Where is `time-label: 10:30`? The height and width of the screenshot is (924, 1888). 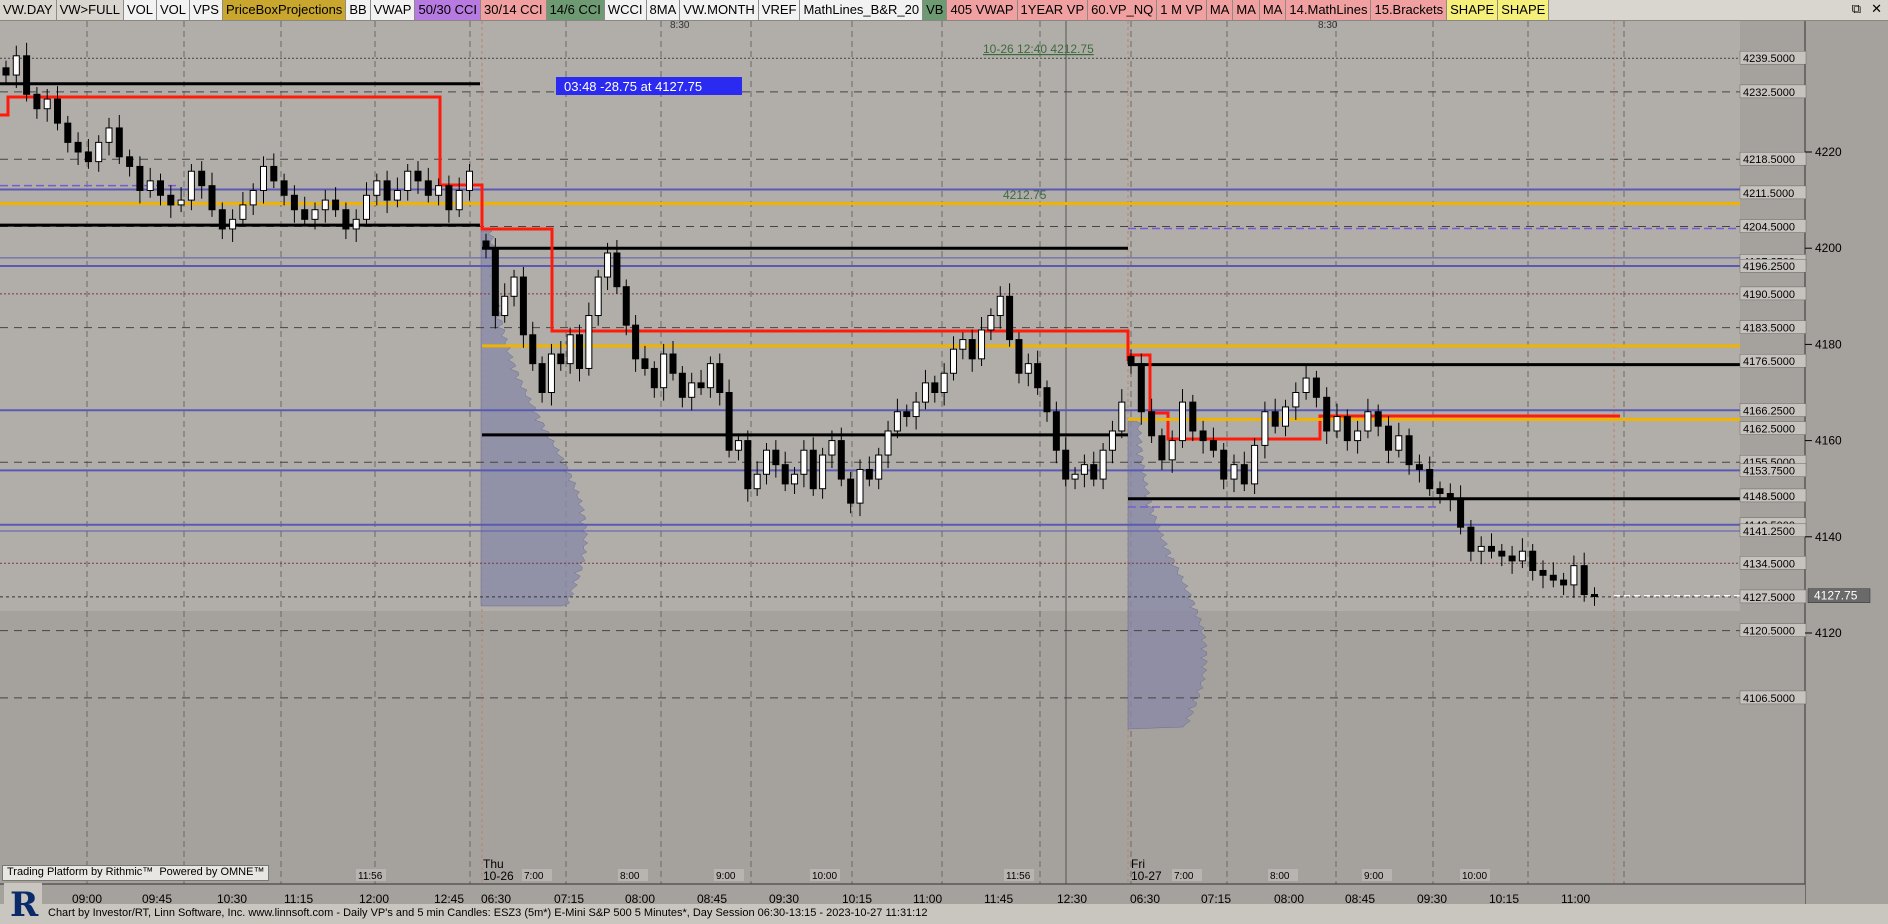 time-label: 10:30 is located at coordinates (232, 898).